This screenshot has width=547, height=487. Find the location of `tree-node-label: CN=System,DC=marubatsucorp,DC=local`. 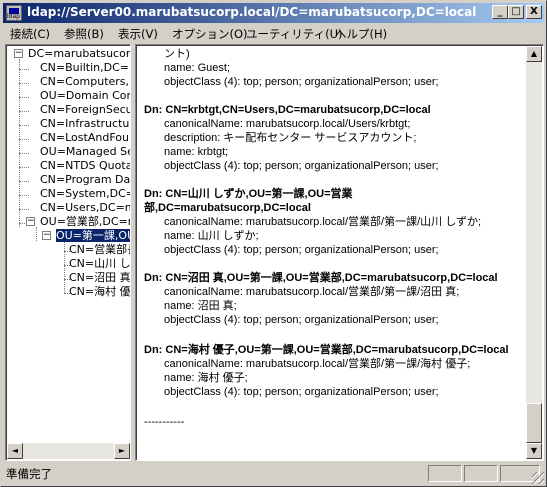

tree-node-label: CN=System,DC=marubatsucorp,DC=local is located at coordinates (85, 193).